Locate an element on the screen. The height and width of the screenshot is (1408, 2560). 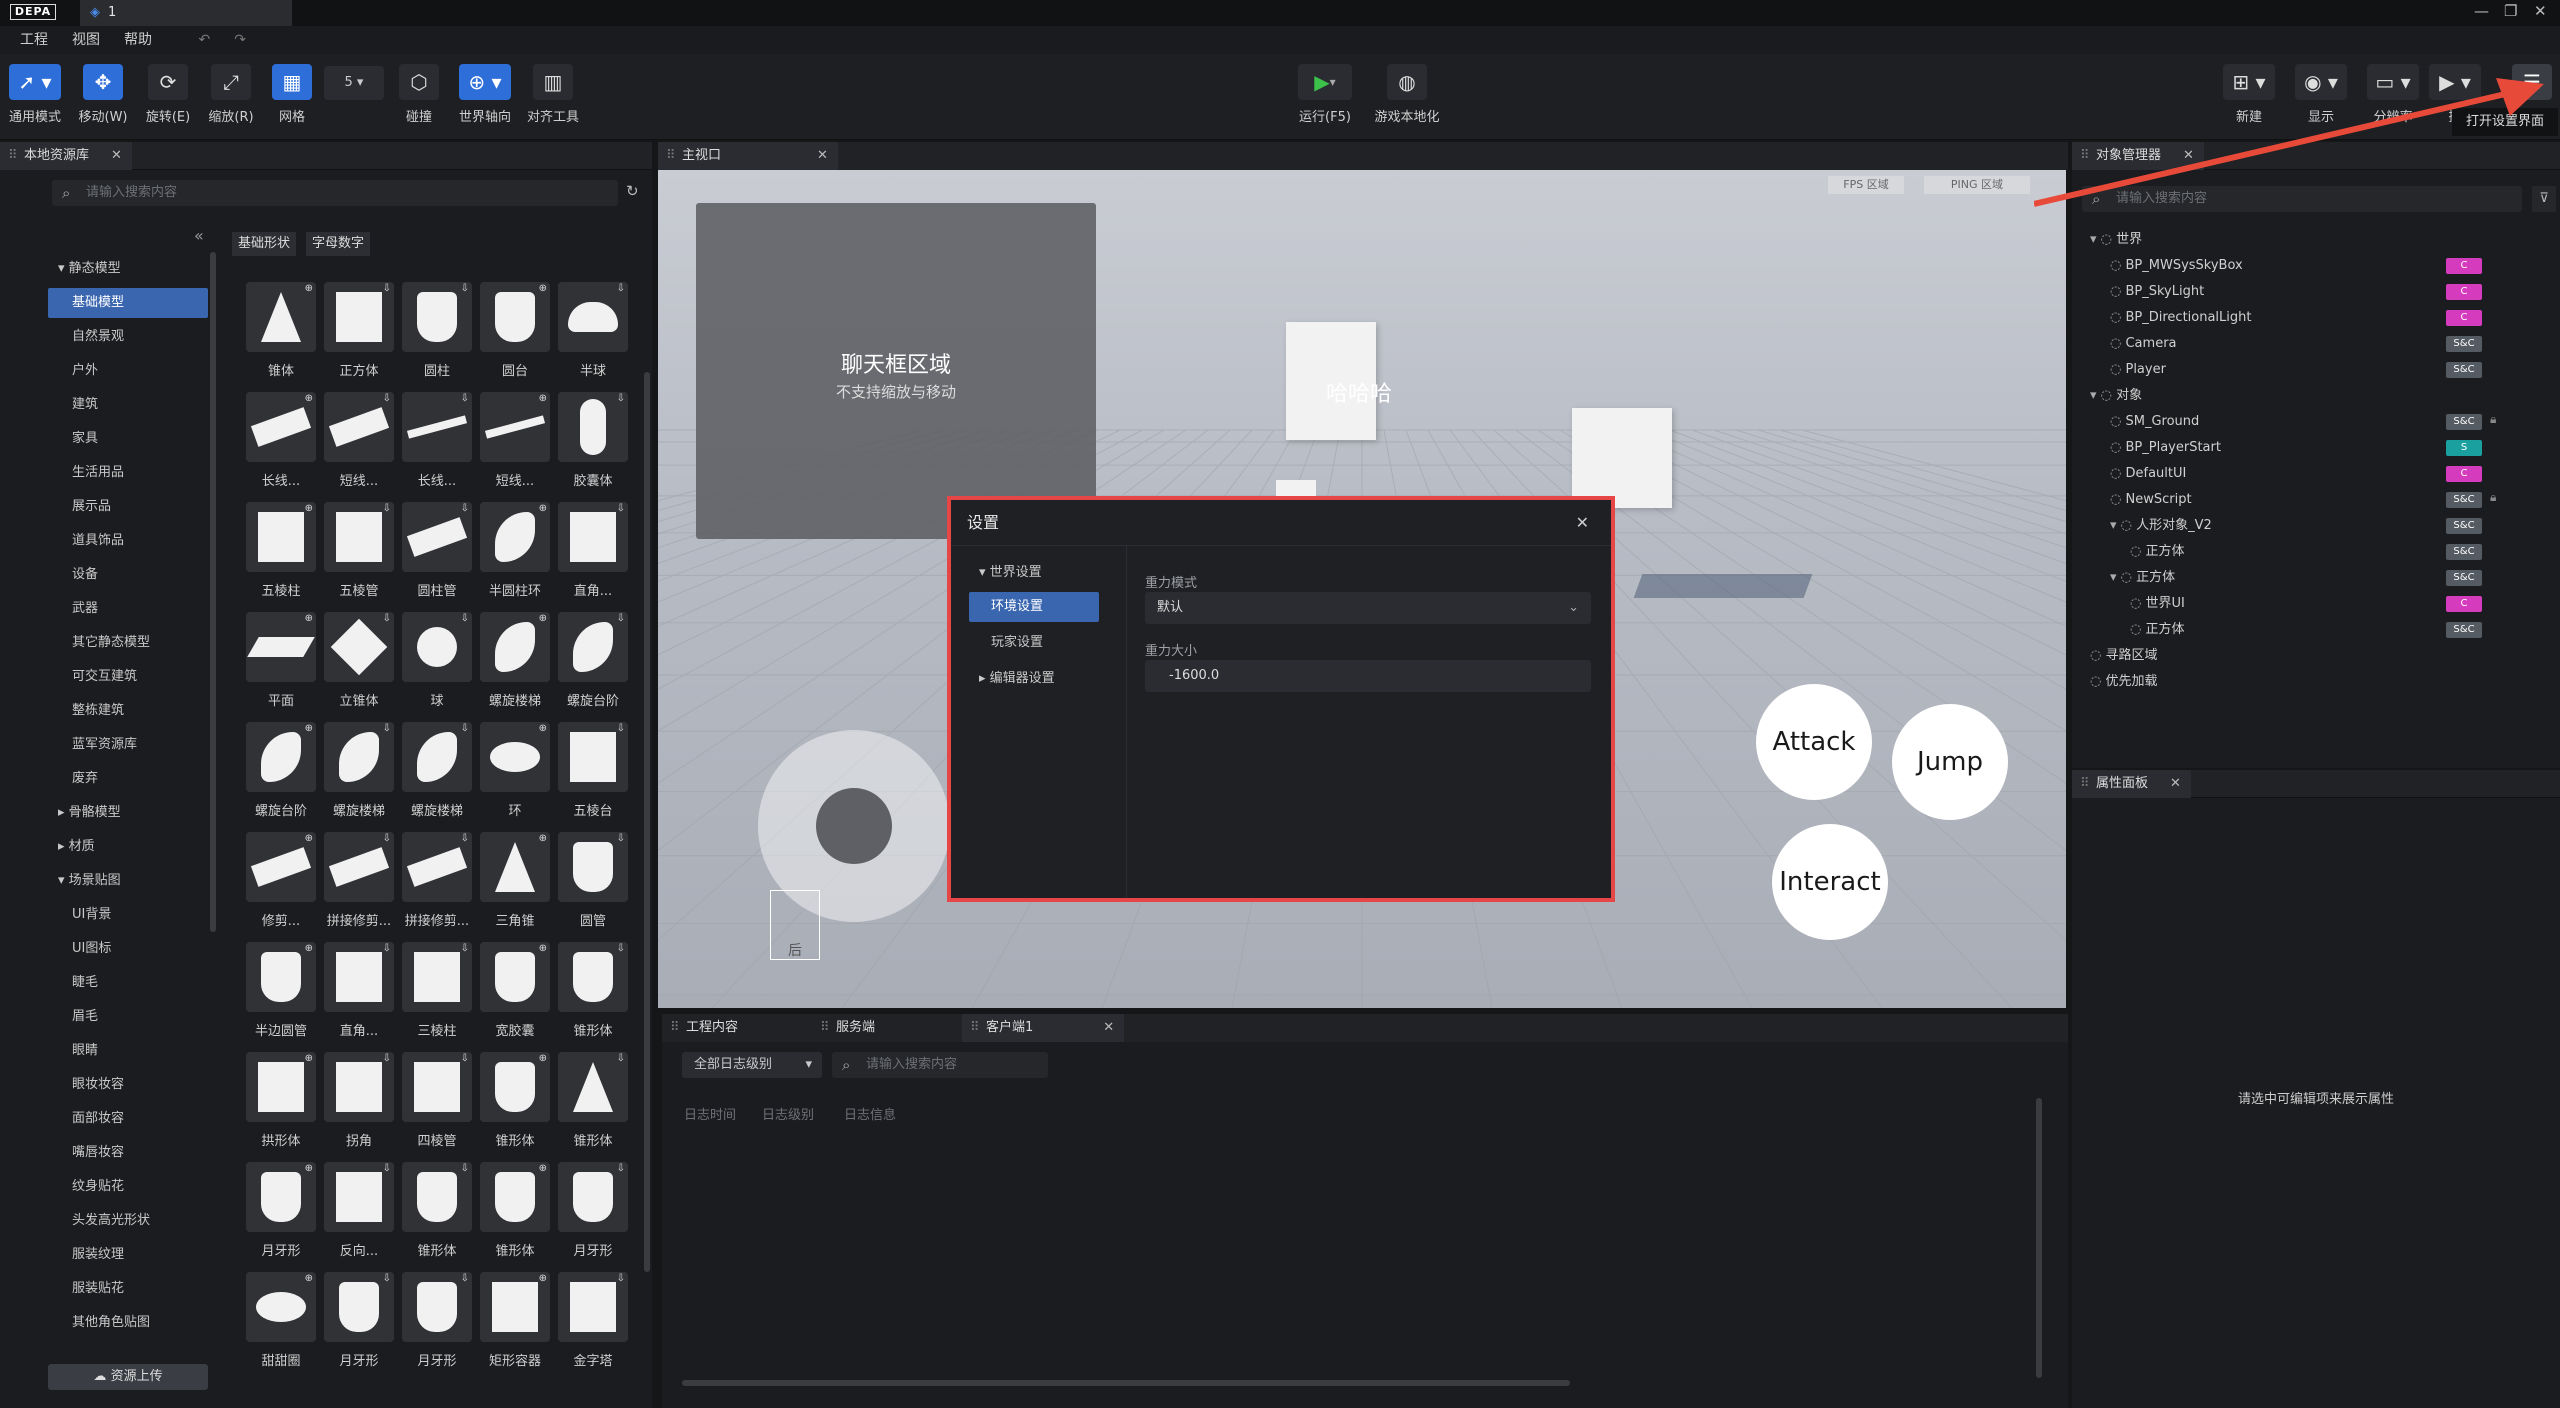
category-item: 设备 is located at coordinates (128, 575).